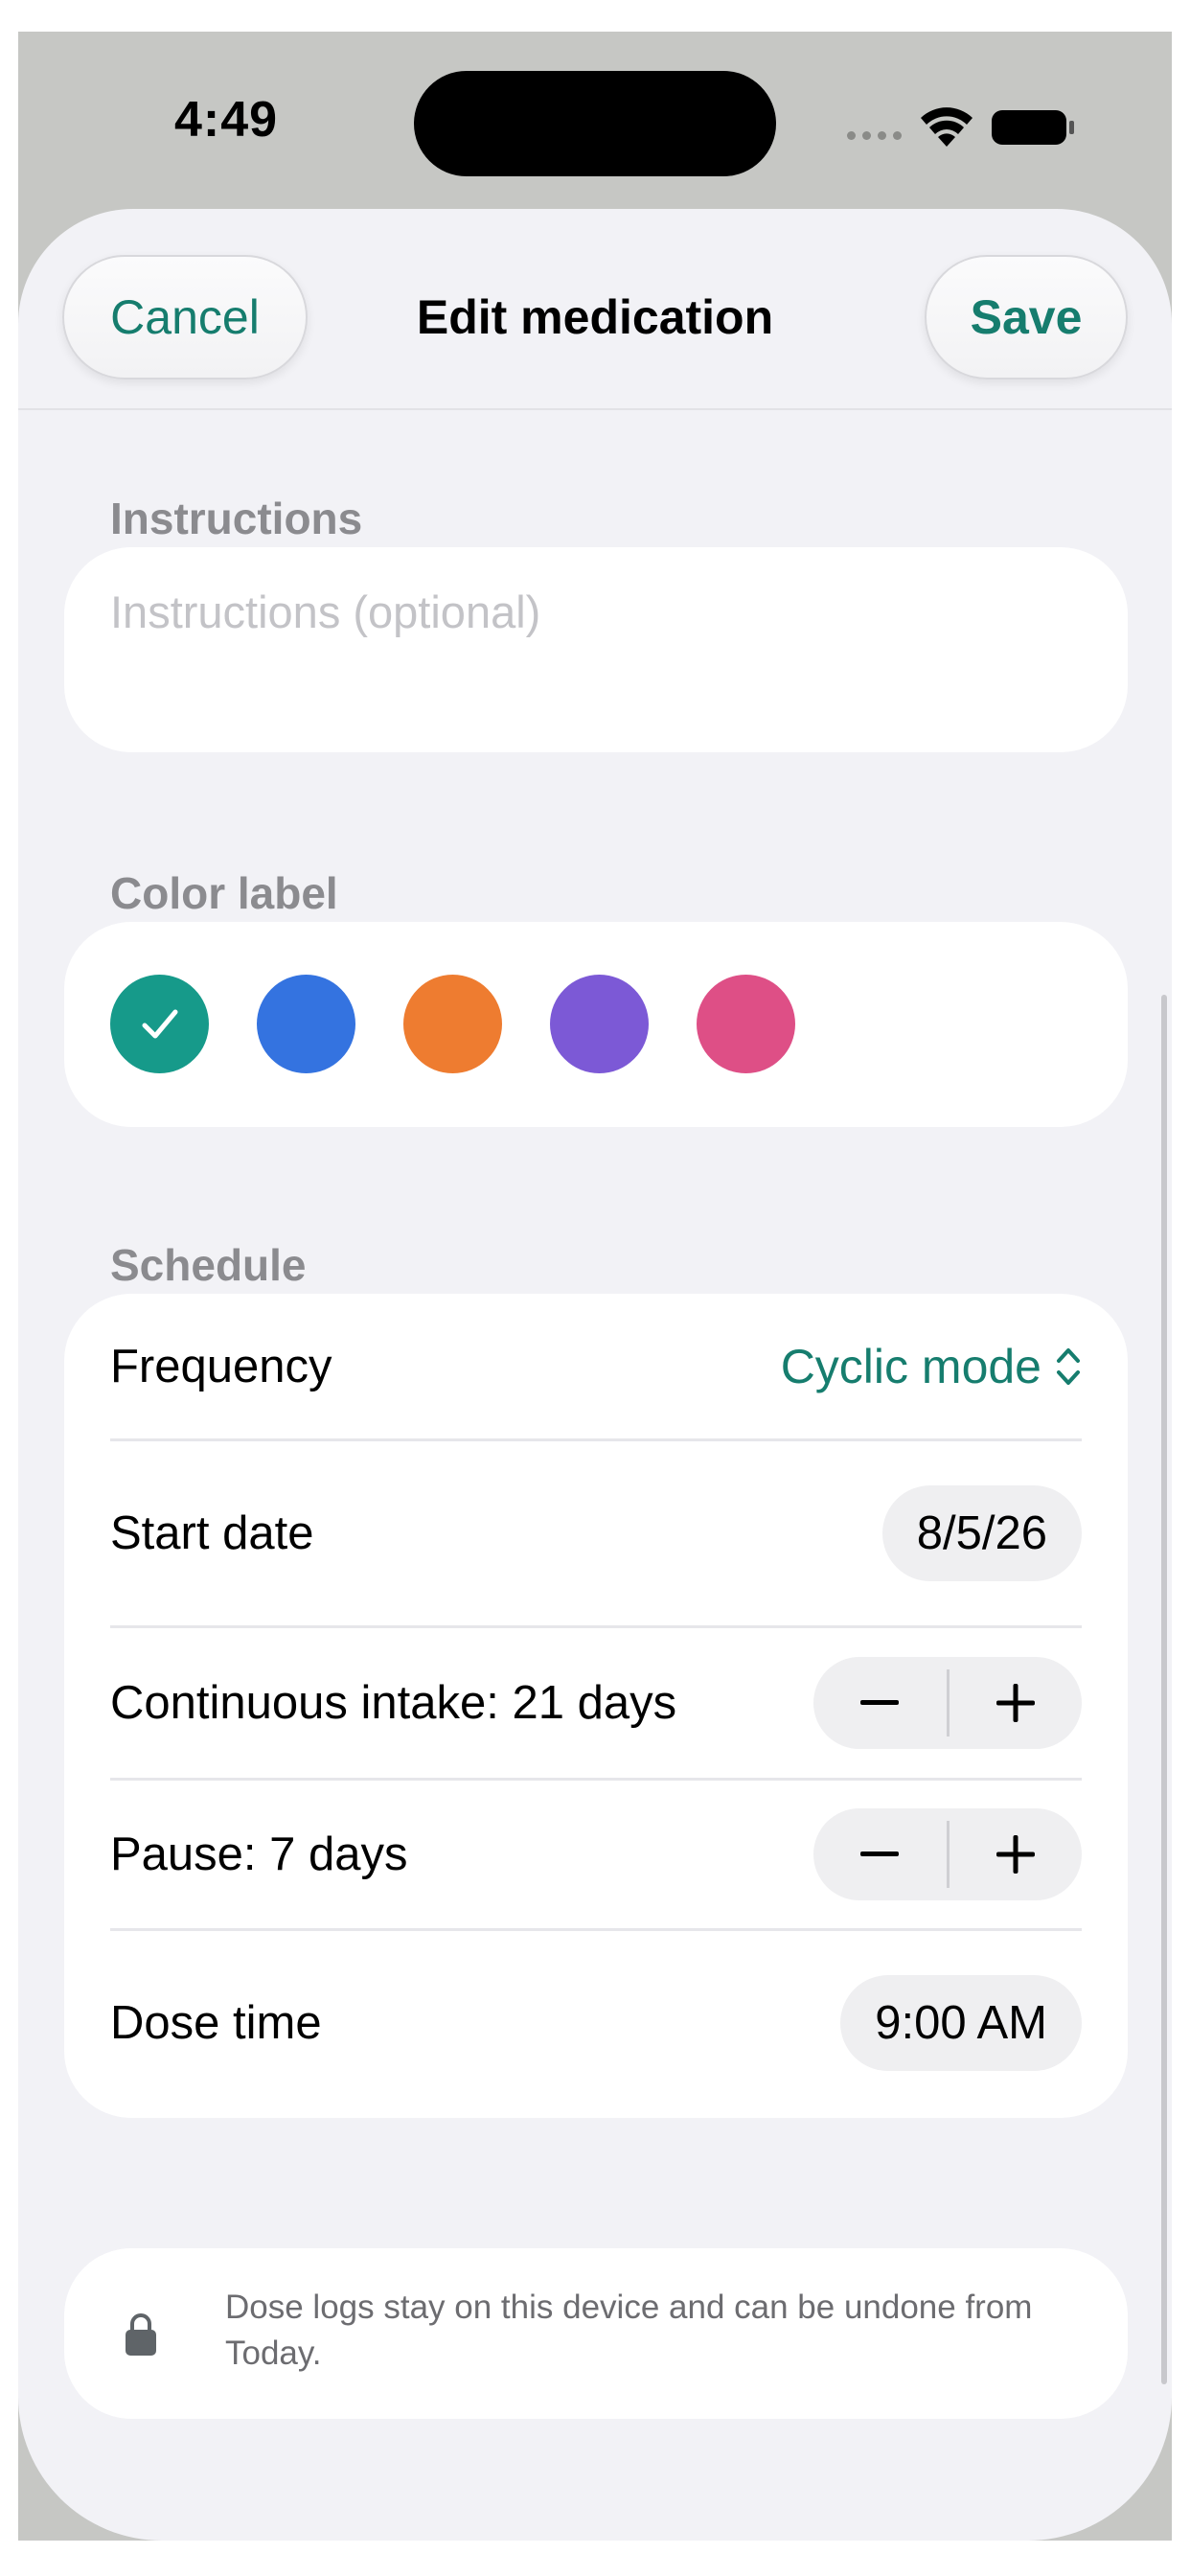 This screenshot has width=1190, height=2576. What do you see at coordinates (746, 1024) in the screenshot?
I see `color-swatch-pink` at bounding box center [746, 1024].